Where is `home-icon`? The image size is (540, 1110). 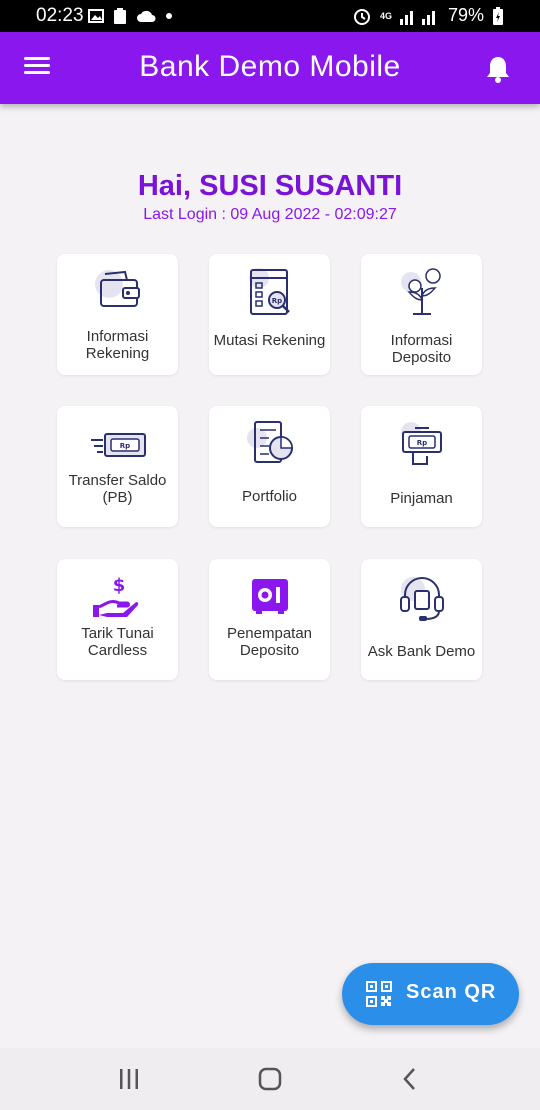 home-icon is located at coordinates (270, 1079).